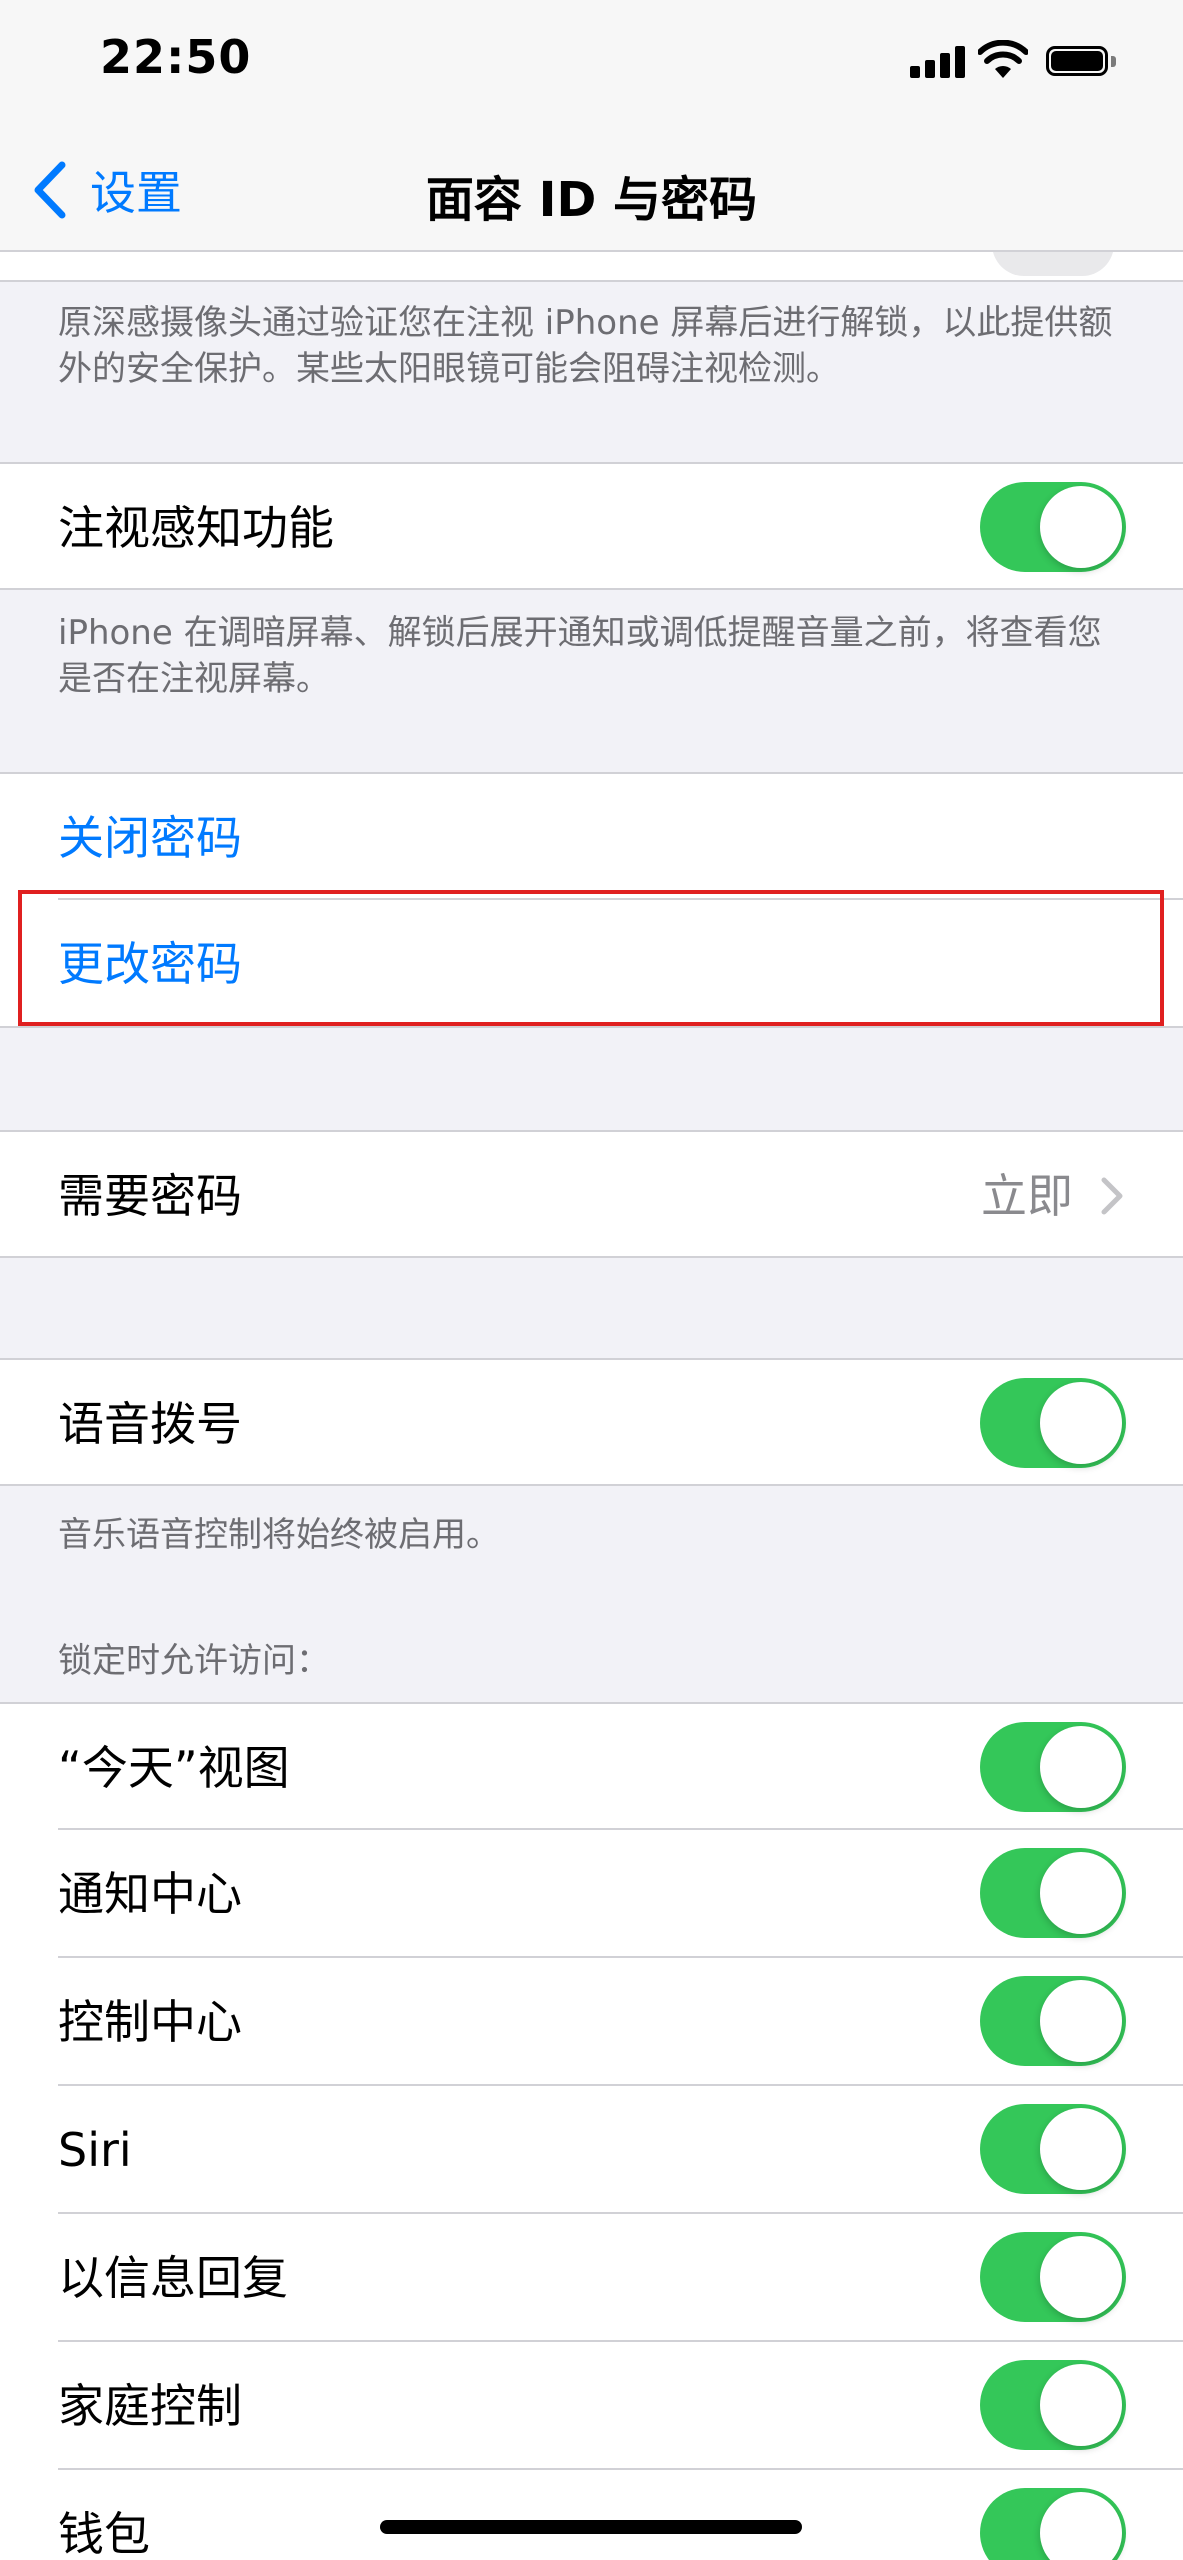 This screenshot has height=2560, width=1183. I want to click on require-passcode-cell: 需要密码 立即, so click(591, 1194).